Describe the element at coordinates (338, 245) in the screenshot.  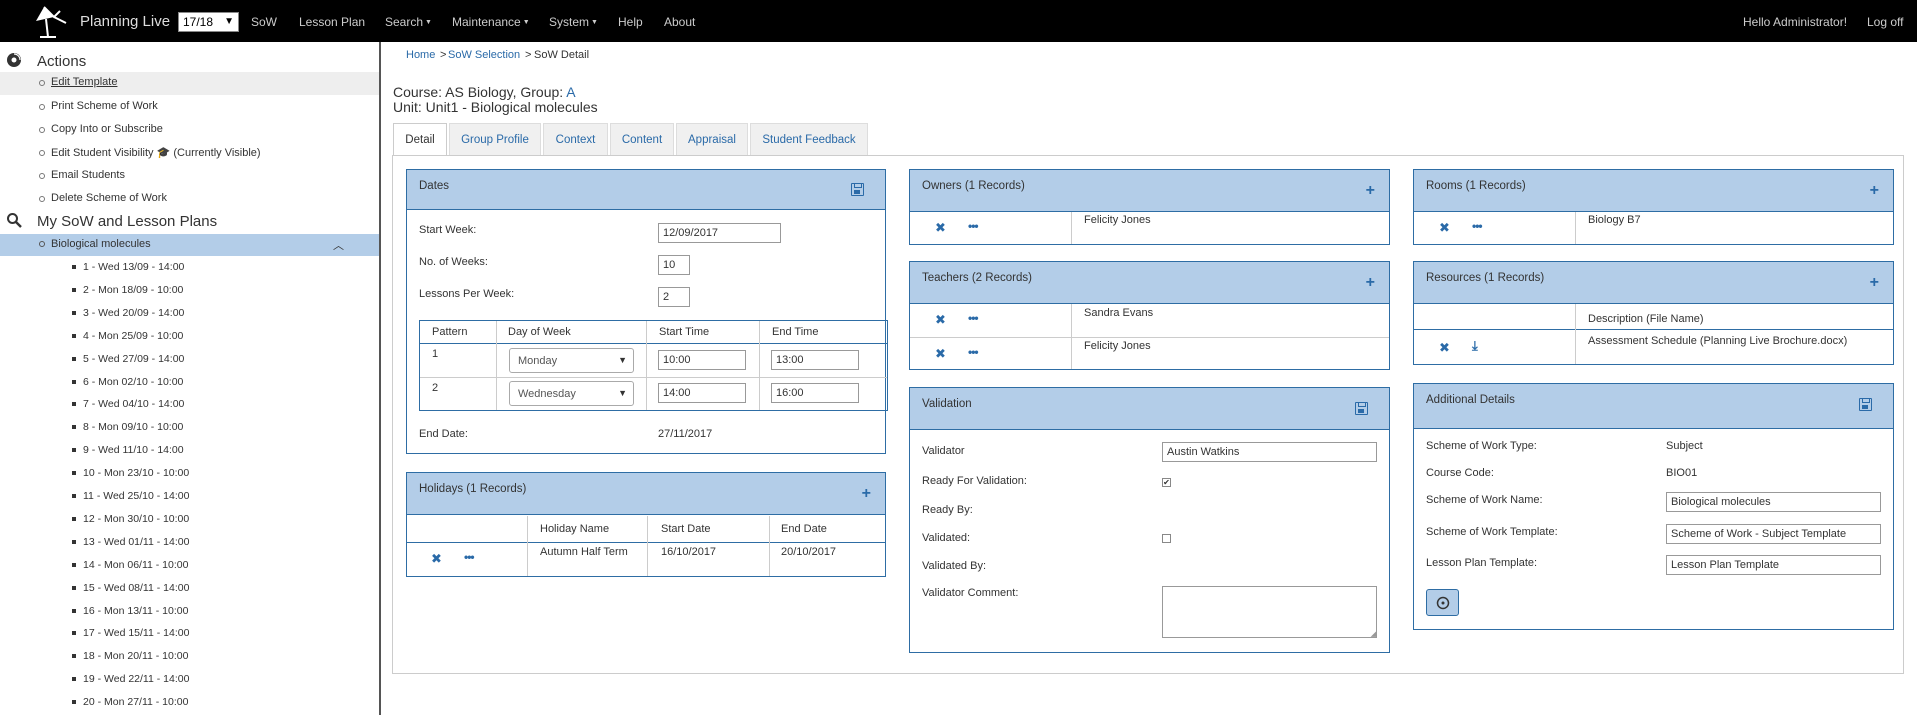
I see `chevron-up-icon: ︿` at that location.